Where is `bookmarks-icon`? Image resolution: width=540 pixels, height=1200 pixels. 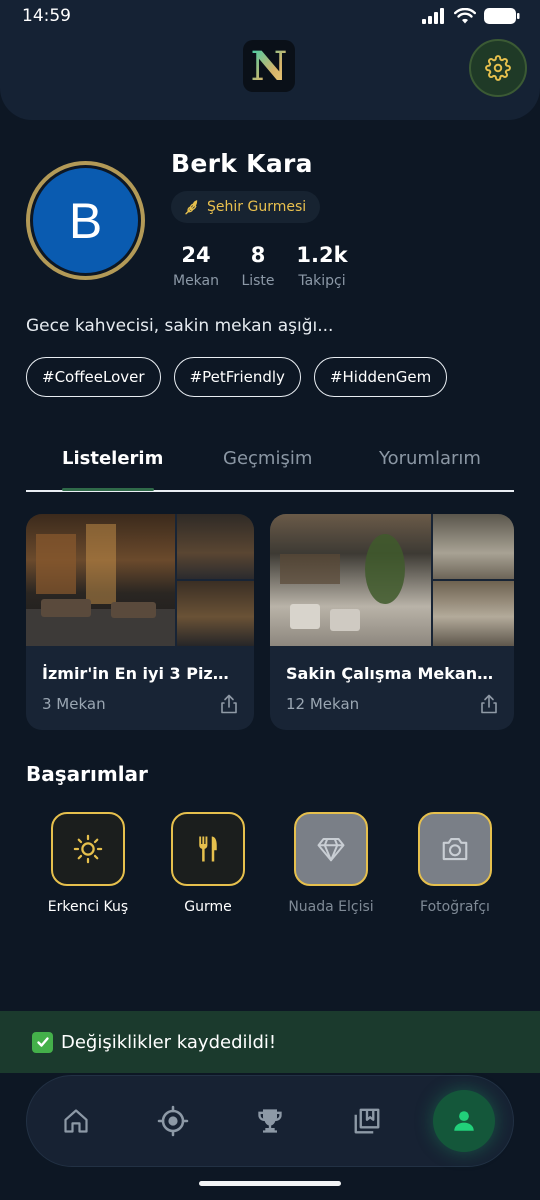 bookmarks-icon is located at coordinates (367, 1121).